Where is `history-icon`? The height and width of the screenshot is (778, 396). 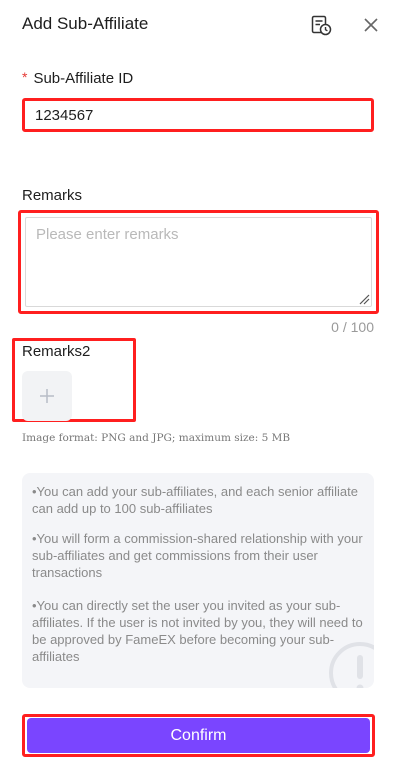 history-icon is located at coordinates (321, 25).